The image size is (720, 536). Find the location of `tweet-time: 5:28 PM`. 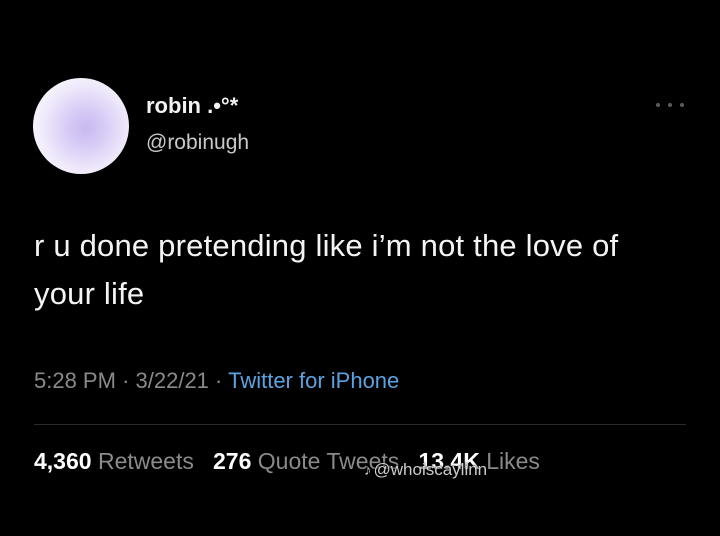

tweet-time: 5:28 PM is located at coordinates (75, 380).